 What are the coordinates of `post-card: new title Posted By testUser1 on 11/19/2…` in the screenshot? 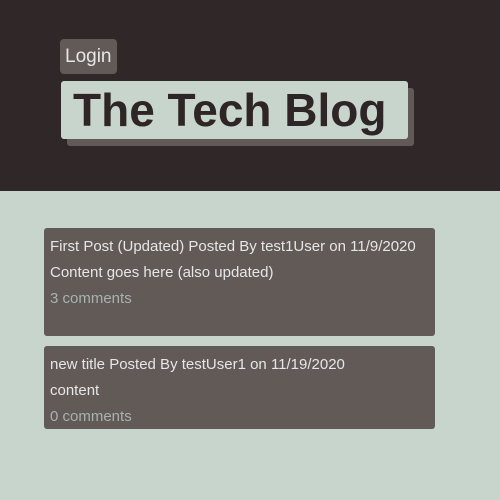 It's located at (239, 387).